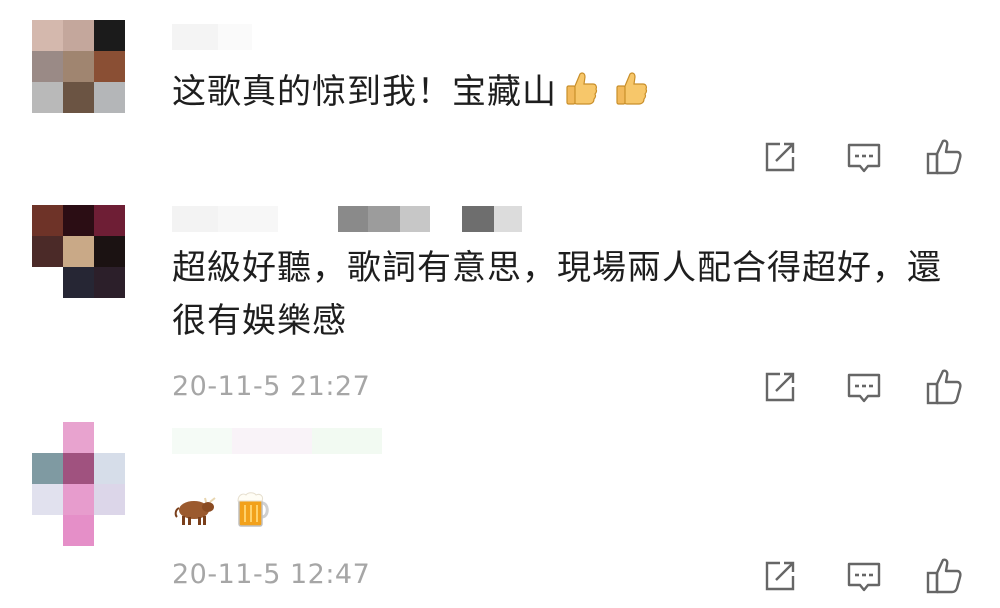 The height and width of the screenshot is (608, 1000). I want to click on comment-text, so click(572, 512).